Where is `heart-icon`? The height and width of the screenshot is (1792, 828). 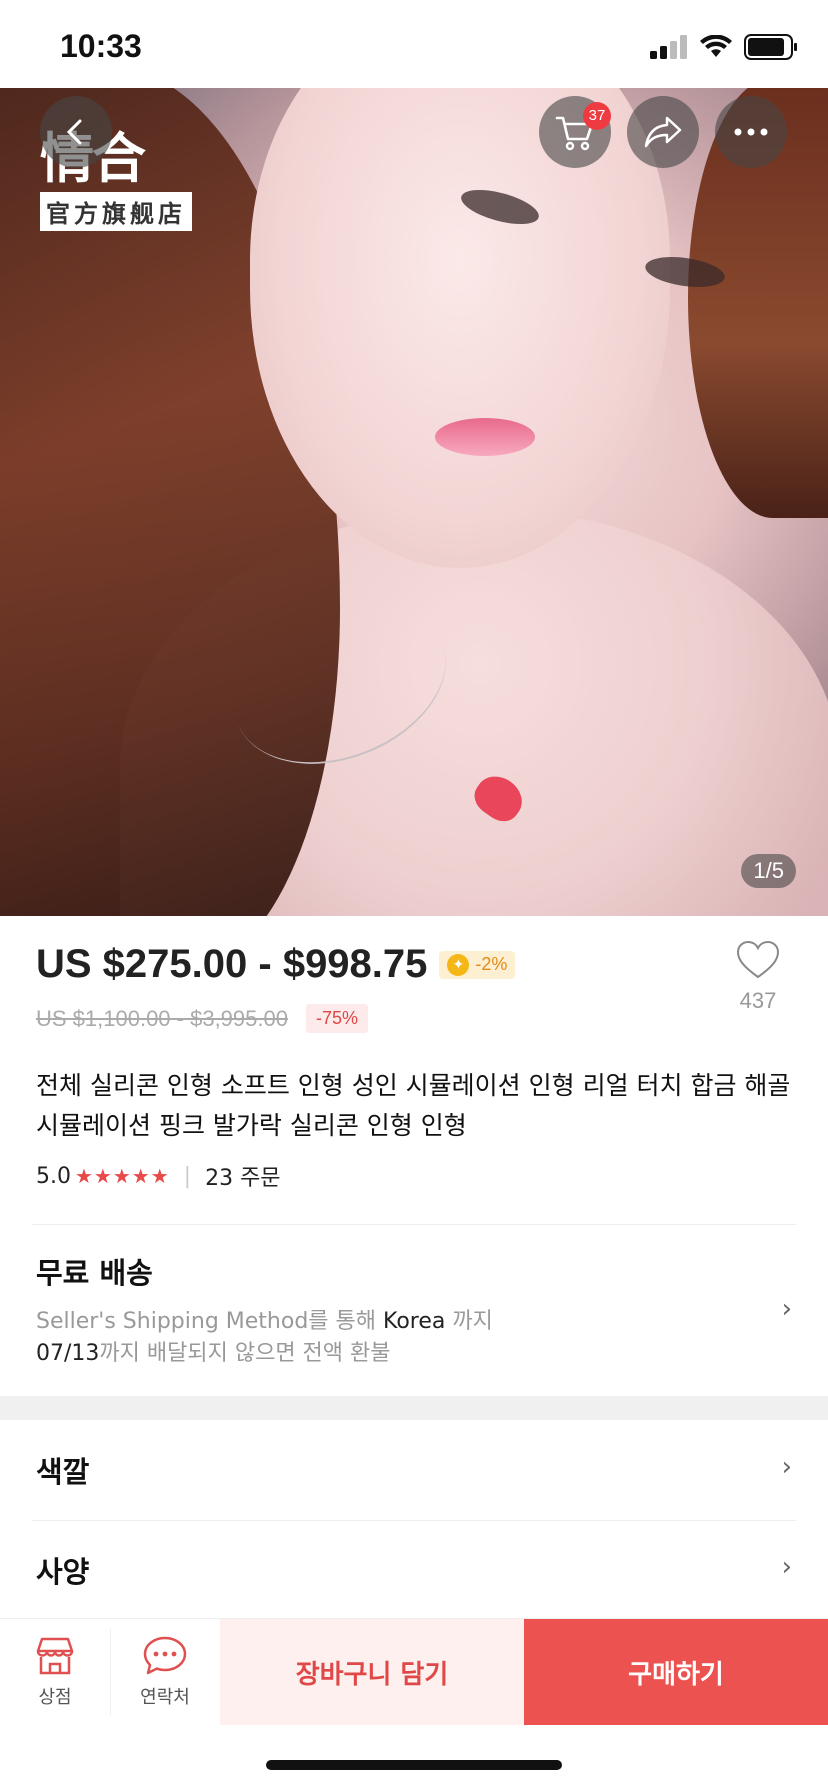
heart-icon is located at coordinates (758, 959).